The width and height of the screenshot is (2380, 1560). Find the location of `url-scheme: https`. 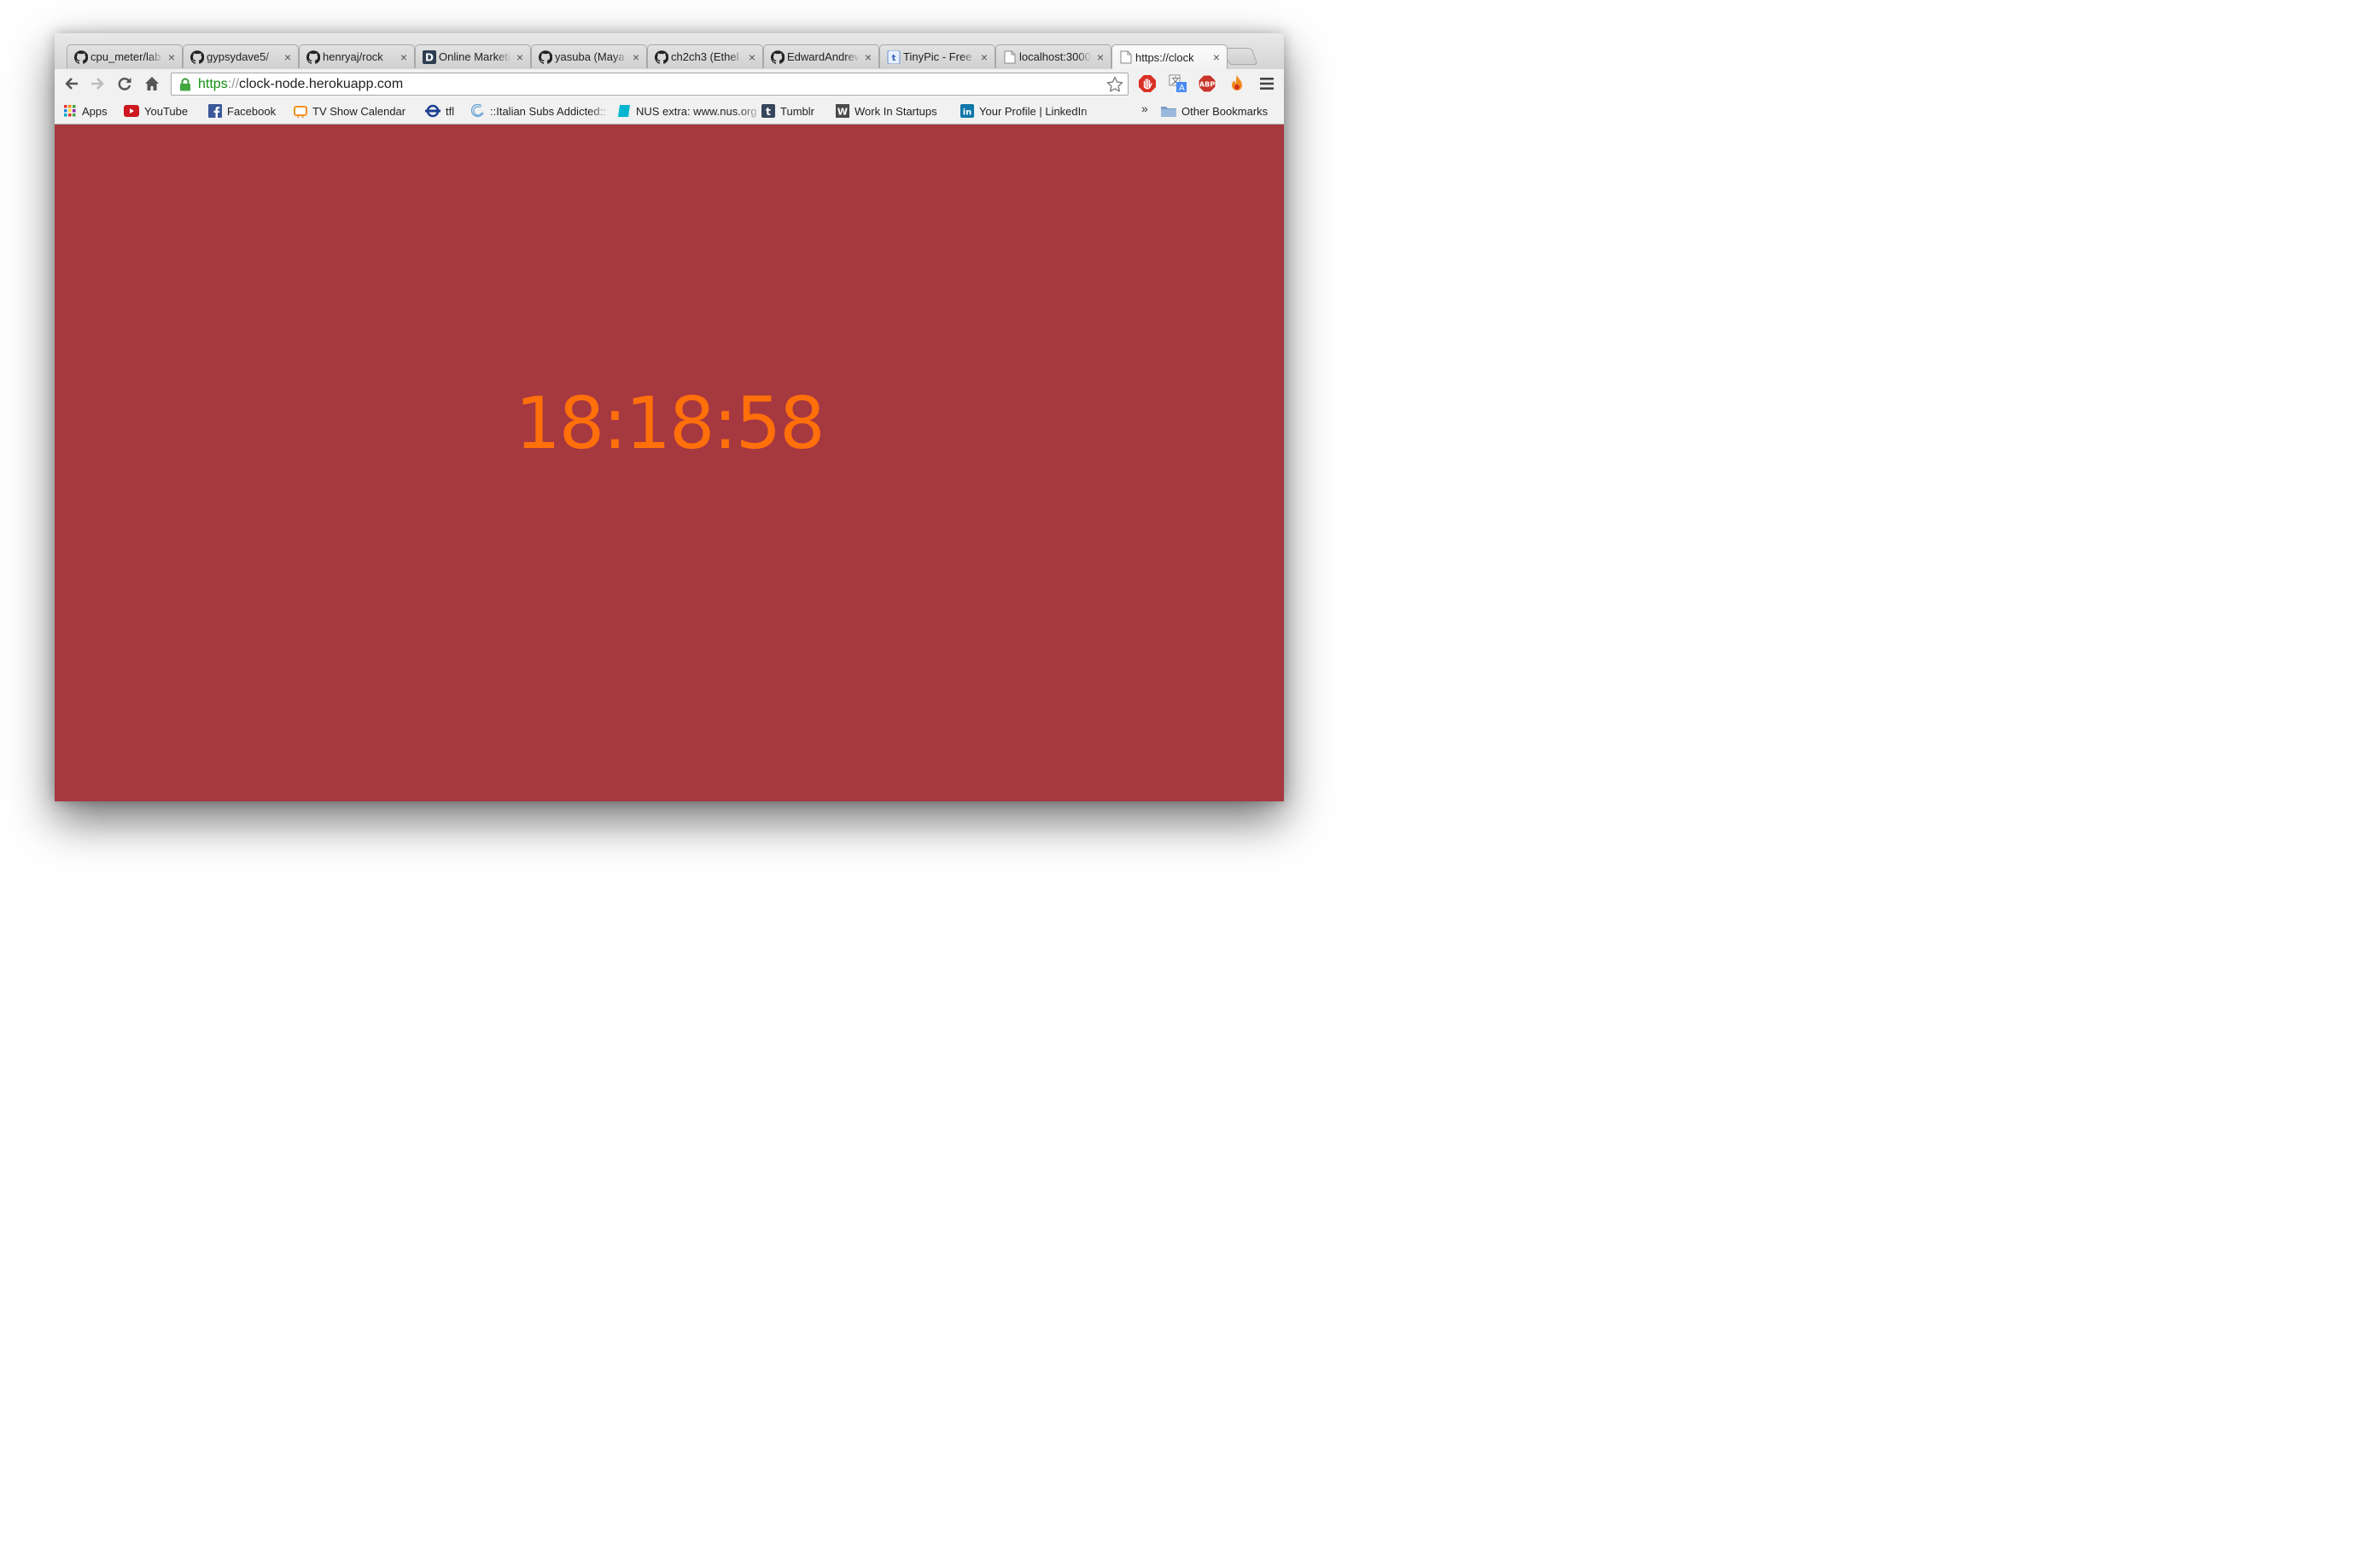

url-scheme: https is located at coordinates (213, 83).